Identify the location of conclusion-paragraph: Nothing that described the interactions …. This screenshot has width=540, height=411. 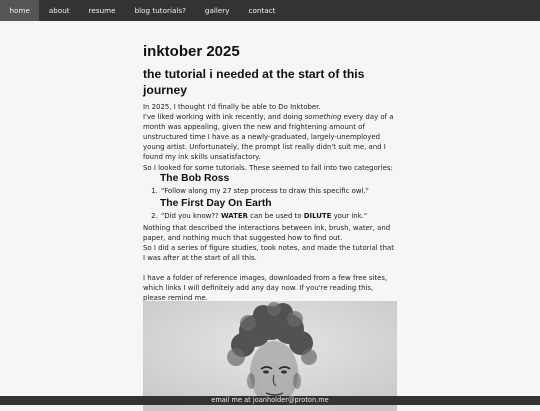
(270, 243).